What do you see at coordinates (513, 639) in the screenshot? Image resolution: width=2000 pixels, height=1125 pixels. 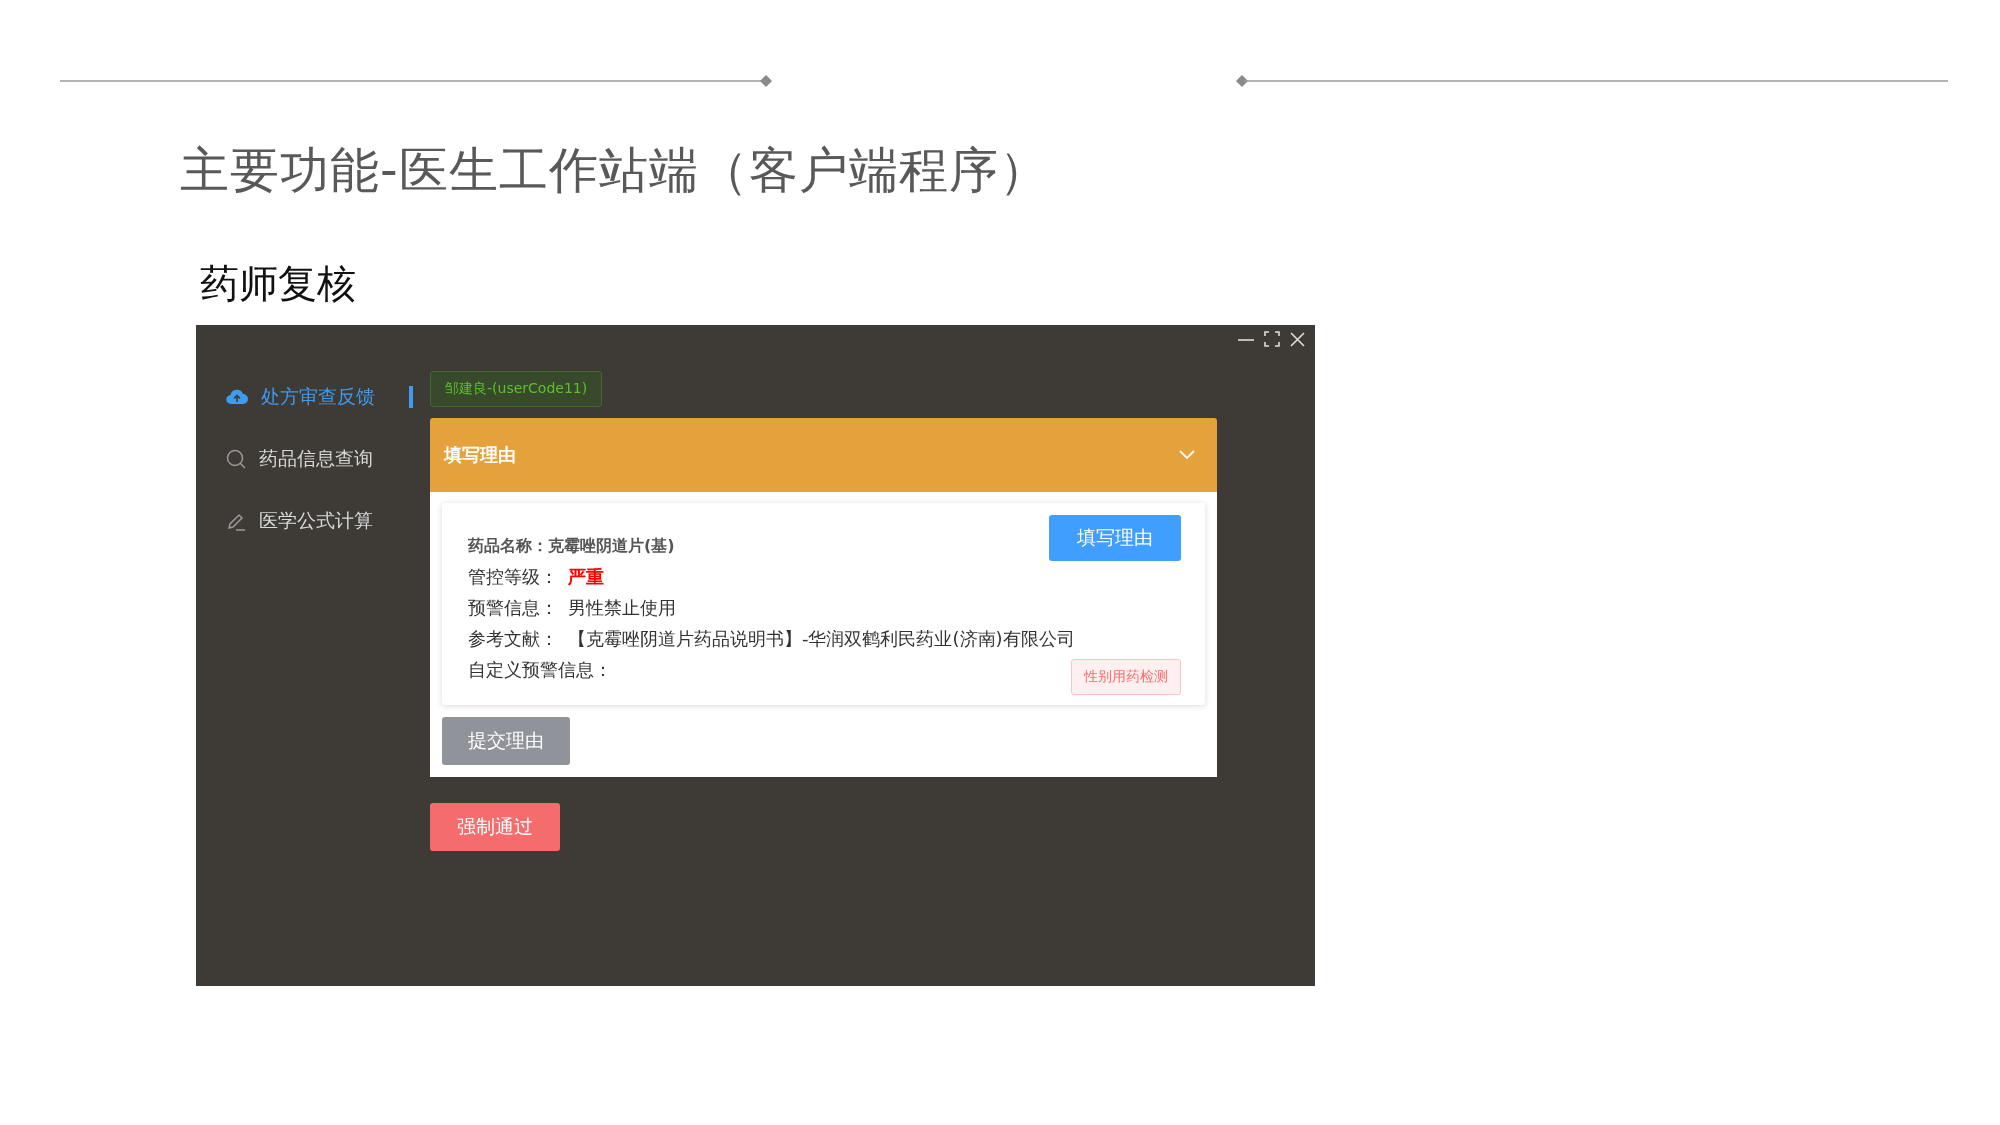 I see `field-label: 参考文献：` at bounding box center [513, 639].